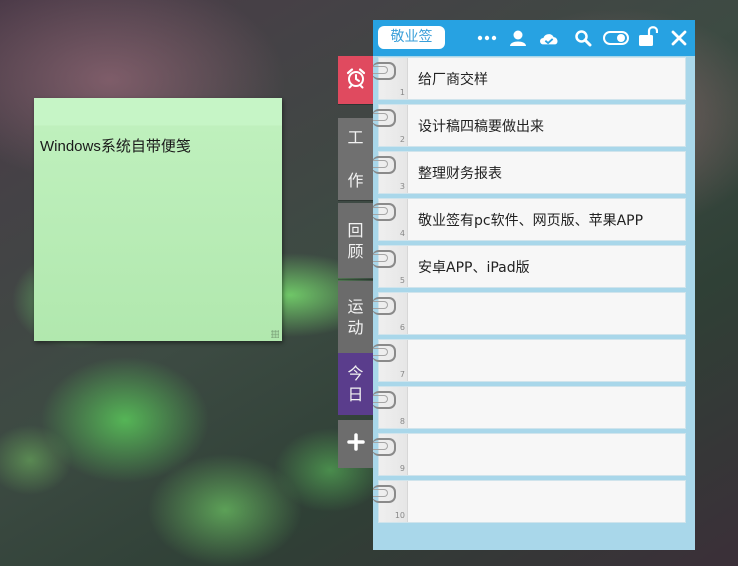 Image resolution: width=738 pixels, height=566 pixels. Describe the element at coordinates (355, 251) in the screenshot. I see `tab-review-char-2: 顾` at that location.